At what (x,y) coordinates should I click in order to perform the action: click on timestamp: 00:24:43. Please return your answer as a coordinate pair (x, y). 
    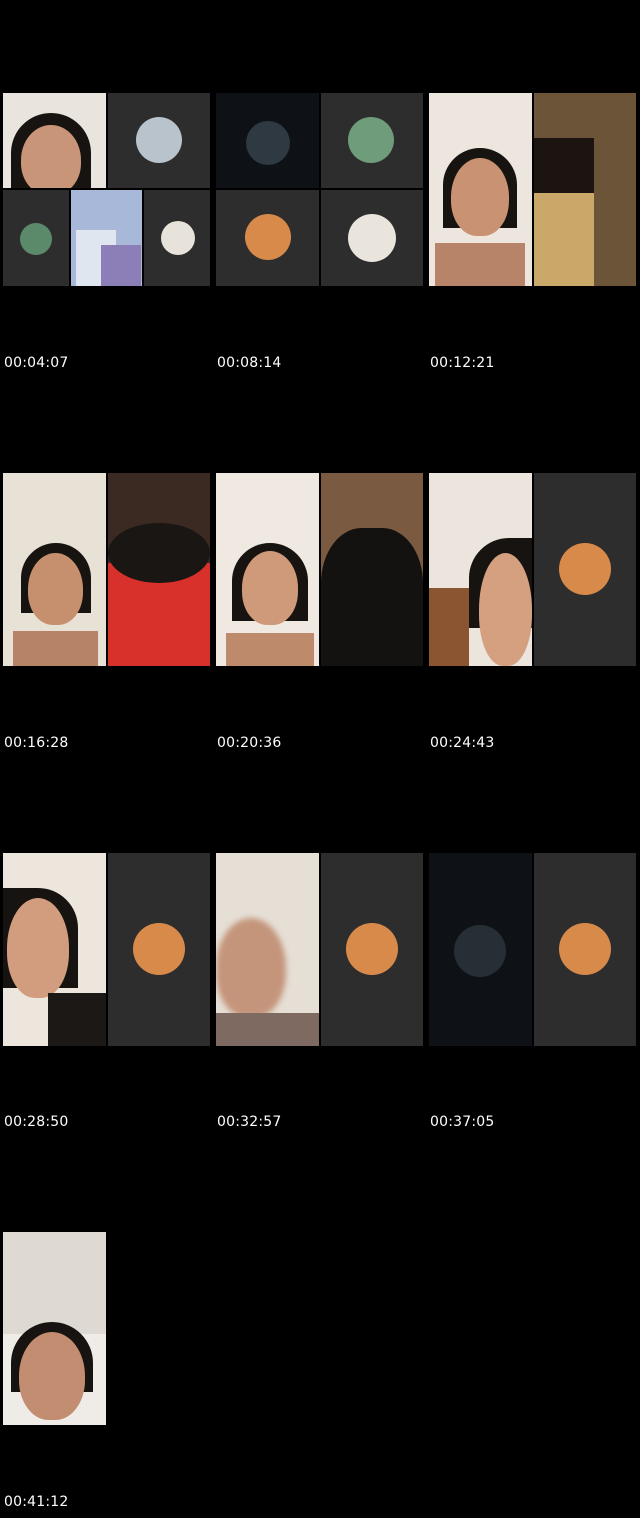
    Looking at the image, I should click on (462, 743).